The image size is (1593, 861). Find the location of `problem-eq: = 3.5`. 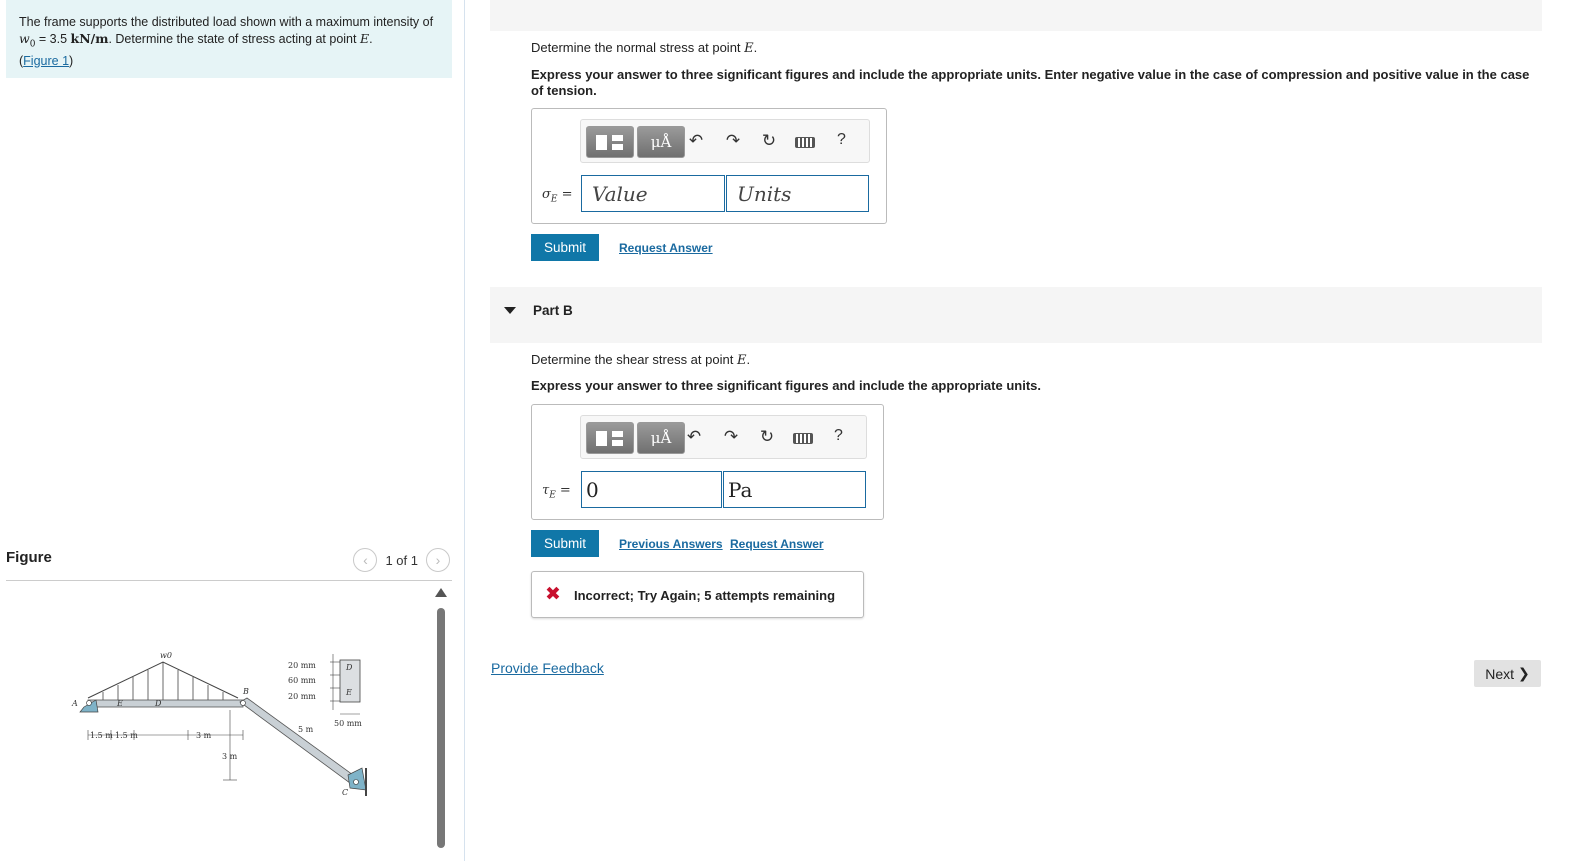

problem-eq: = 3.5 is located at coordinates (53, 38).